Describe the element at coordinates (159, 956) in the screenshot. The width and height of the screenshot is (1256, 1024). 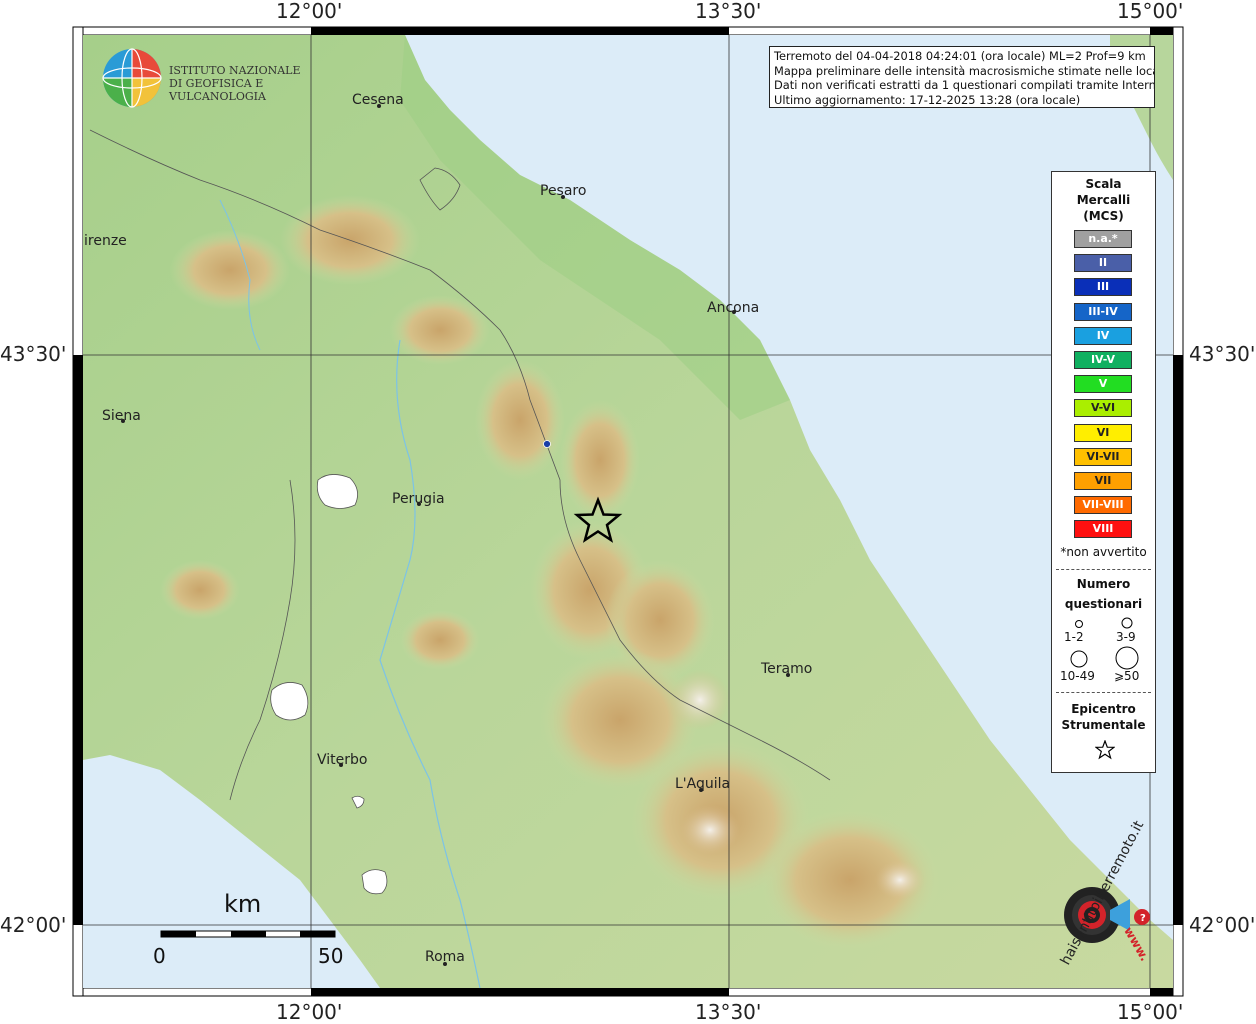
I see `scalebar-min: 0` at that location.